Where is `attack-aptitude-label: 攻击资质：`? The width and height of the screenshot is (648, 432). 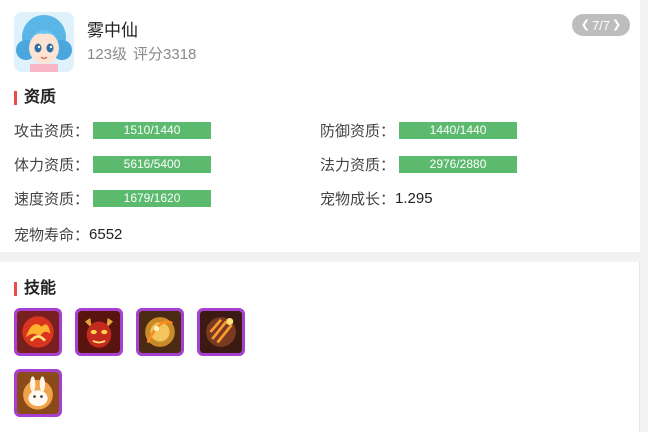 attack-aptitude-label: 攻击资质： is located at coordinates (52, 131).